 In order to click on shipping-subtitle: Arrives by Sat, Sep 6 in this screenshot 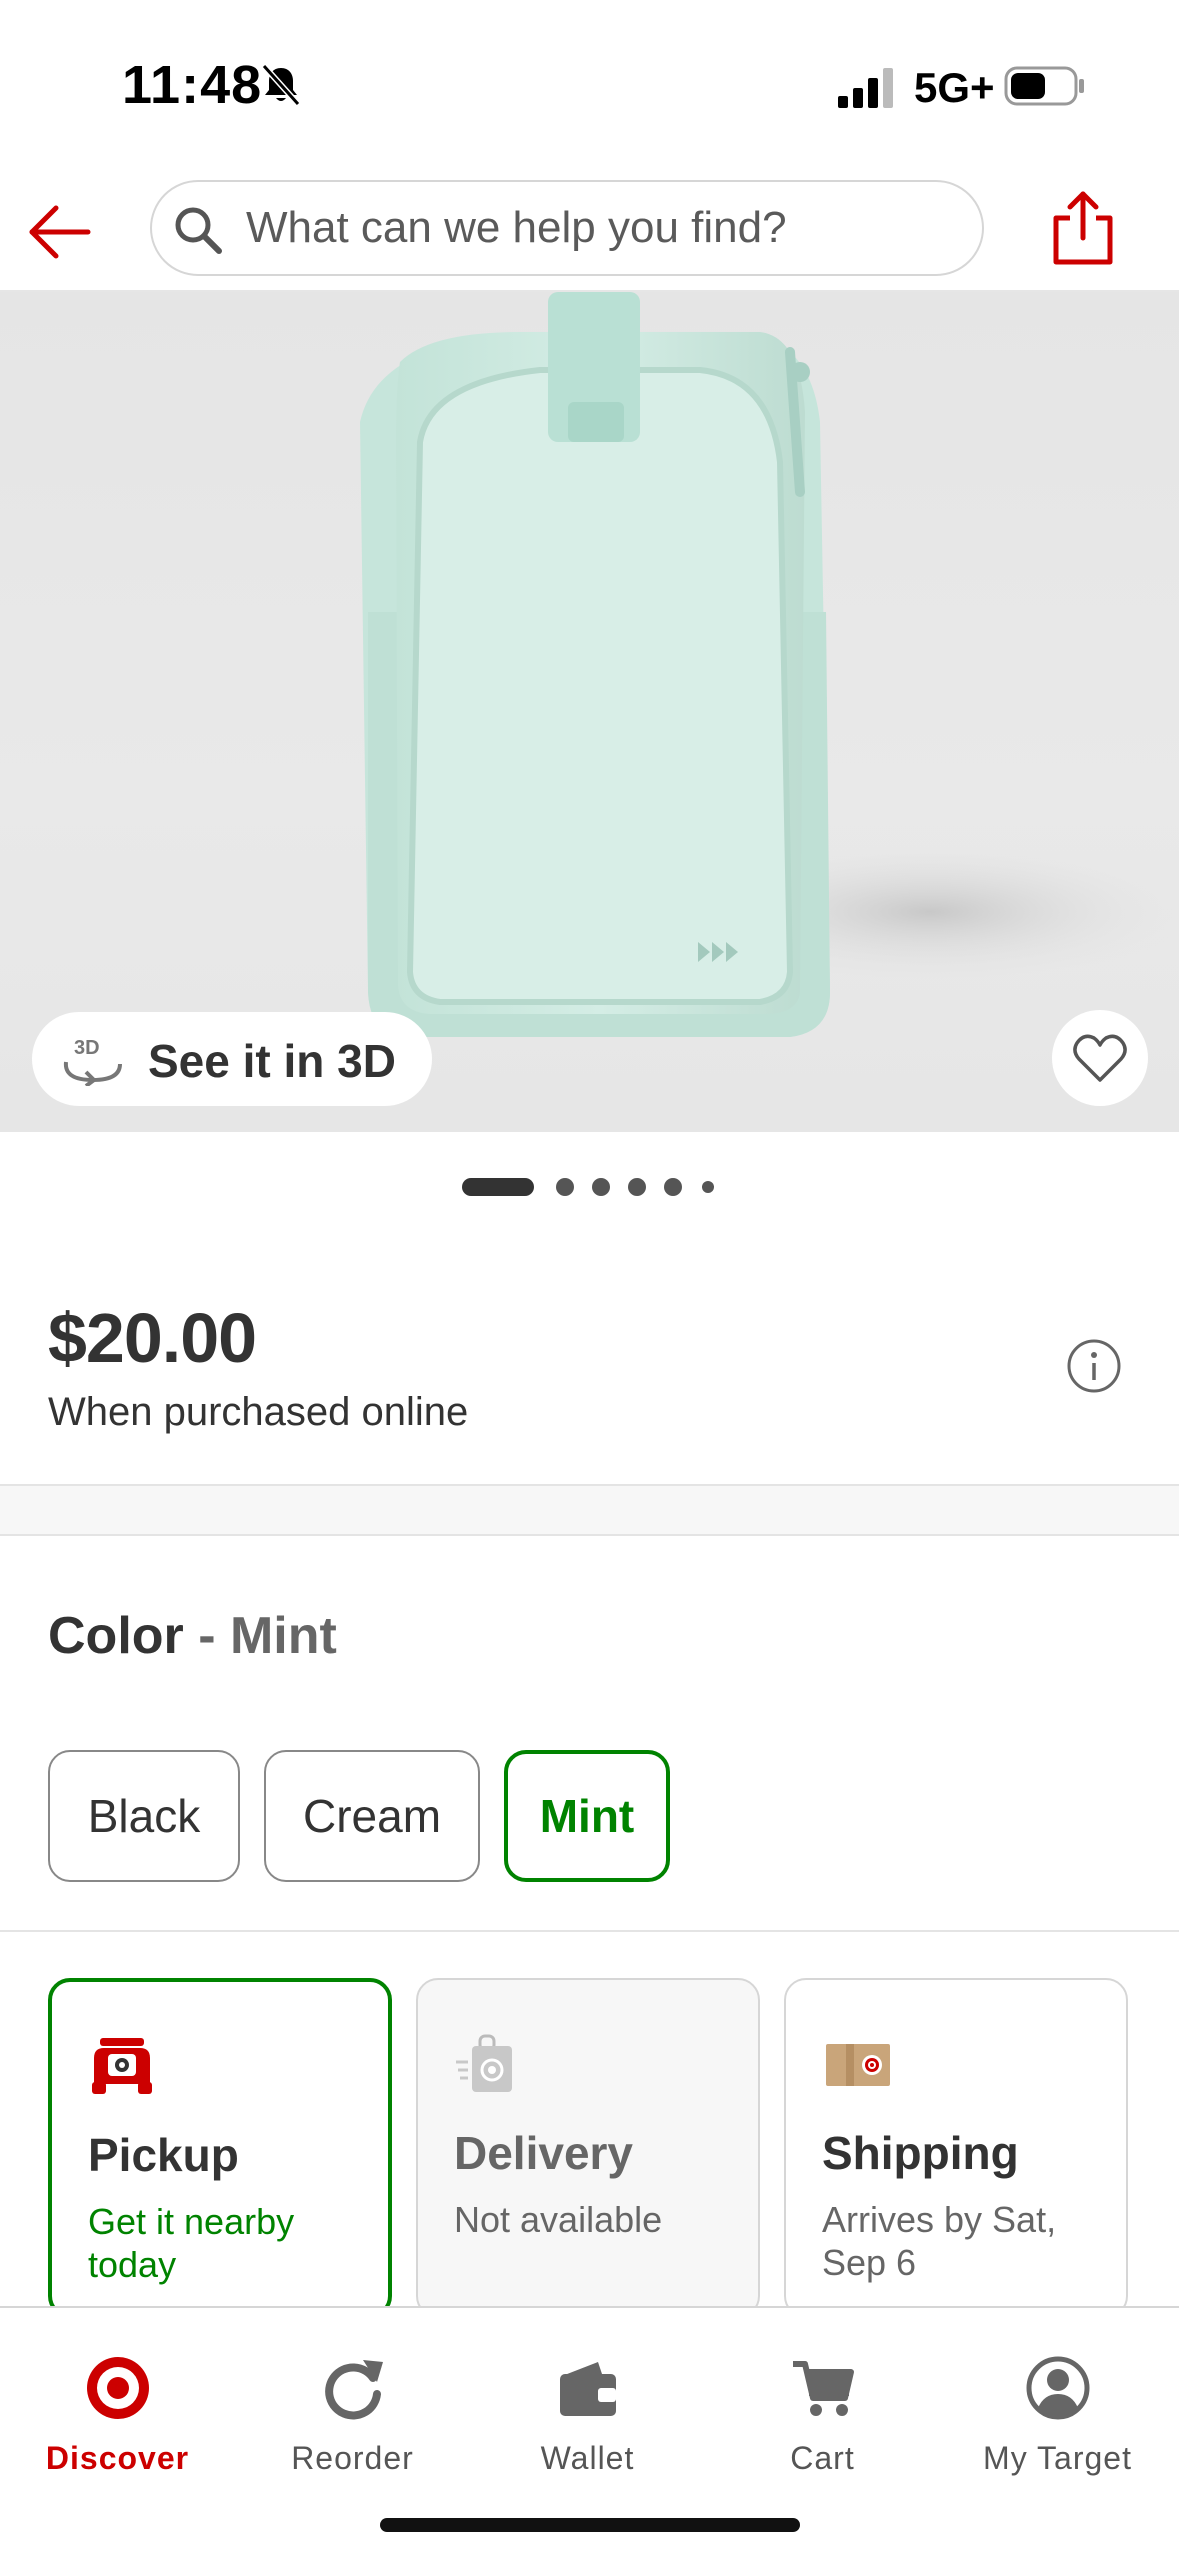, I will do `click(939, 2241)`.